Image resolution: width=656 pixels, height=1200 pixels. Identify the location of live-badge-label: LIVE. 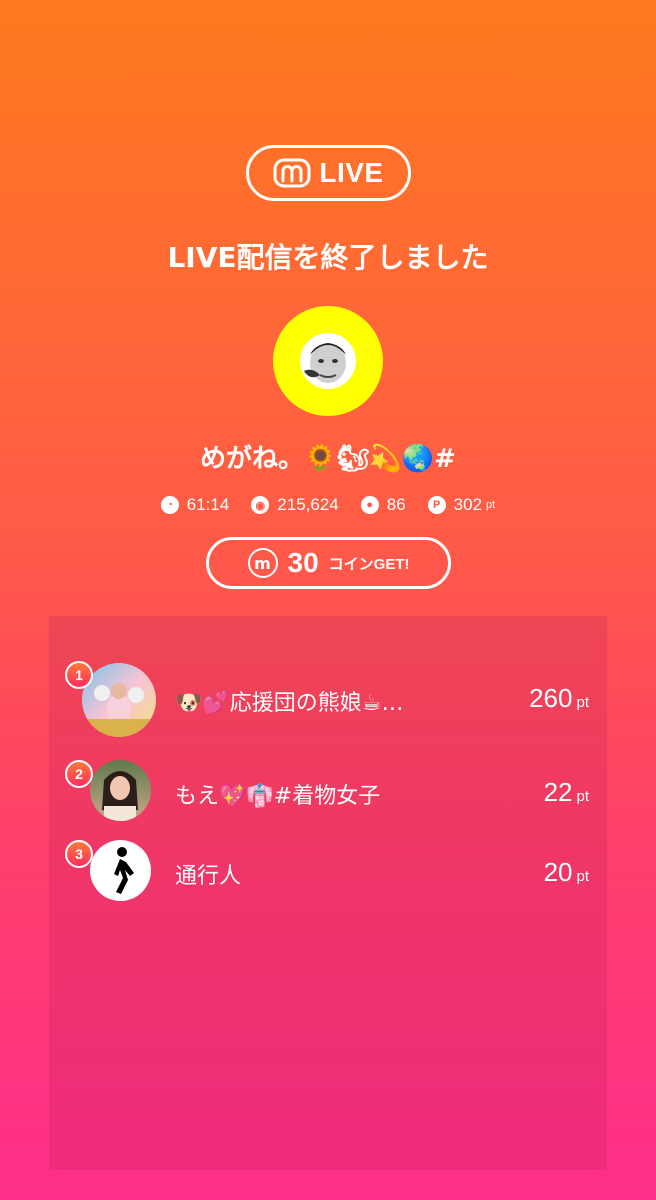
(351, 172).